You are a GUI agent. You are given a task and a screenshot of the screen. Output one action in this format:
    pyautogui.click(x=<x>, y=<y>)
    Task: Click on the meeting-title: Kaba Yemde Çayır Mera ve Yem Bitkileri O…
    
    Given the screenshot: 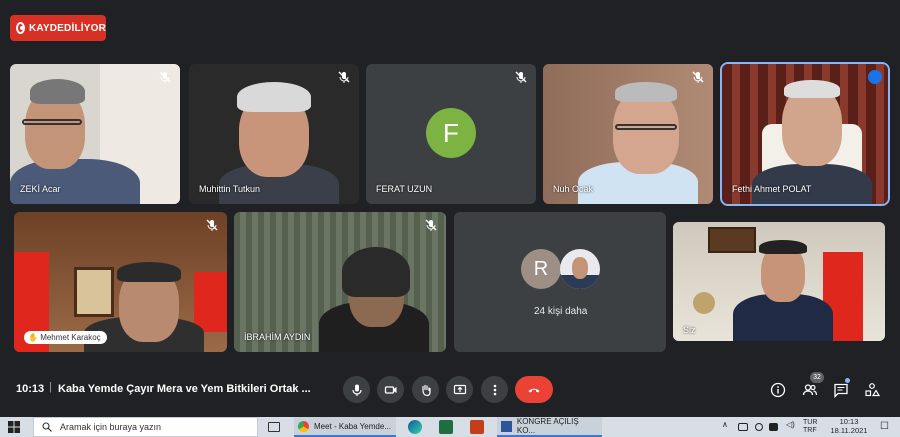 What is the action you would take?
    pyautogui.click(x=184, y=389)
    